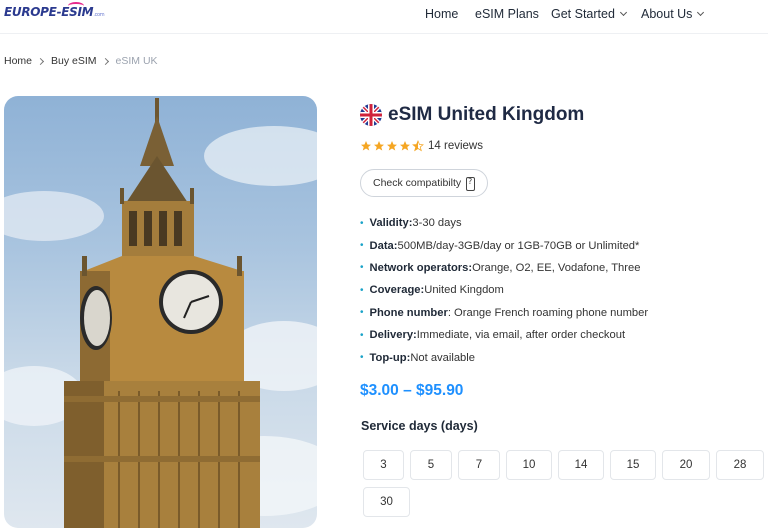 The width and height of the screenshot is (768, 531). I want to click on day-option-28: 28, so click(740, 465).